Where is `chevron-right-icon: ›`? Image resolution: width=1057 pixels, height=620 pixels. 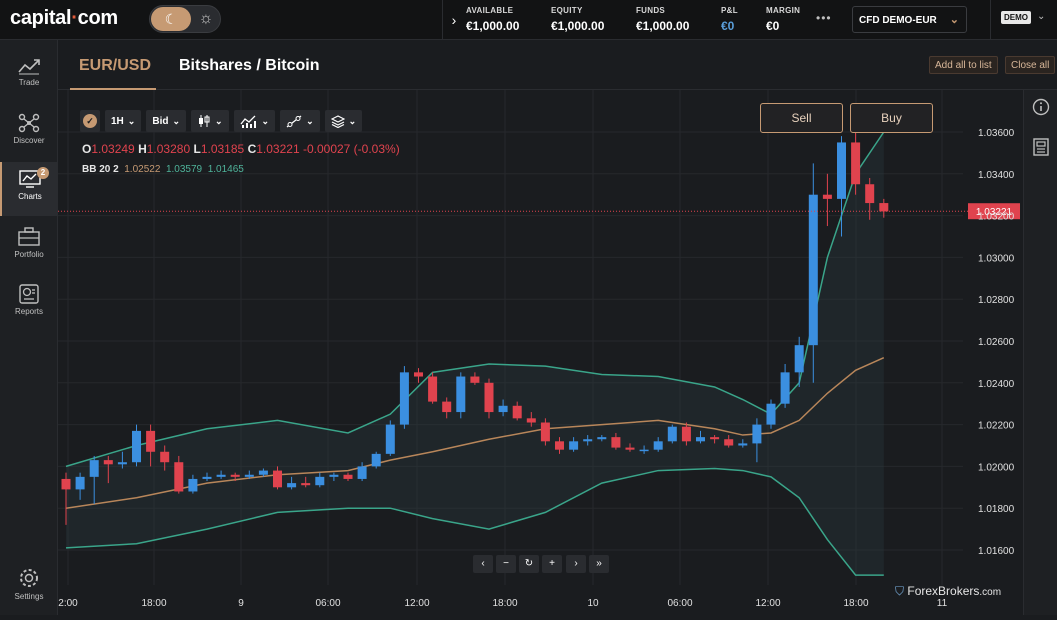 chevron-right-icon: › is located at coordinates (454, 20).